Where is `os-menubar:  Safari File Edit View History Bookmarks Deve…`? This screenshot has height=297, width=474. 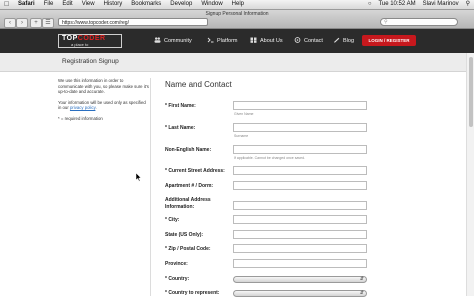
os-menubar:  Safari File Edit View History Bookmarks Deve… is located at coordinates (237, 5).